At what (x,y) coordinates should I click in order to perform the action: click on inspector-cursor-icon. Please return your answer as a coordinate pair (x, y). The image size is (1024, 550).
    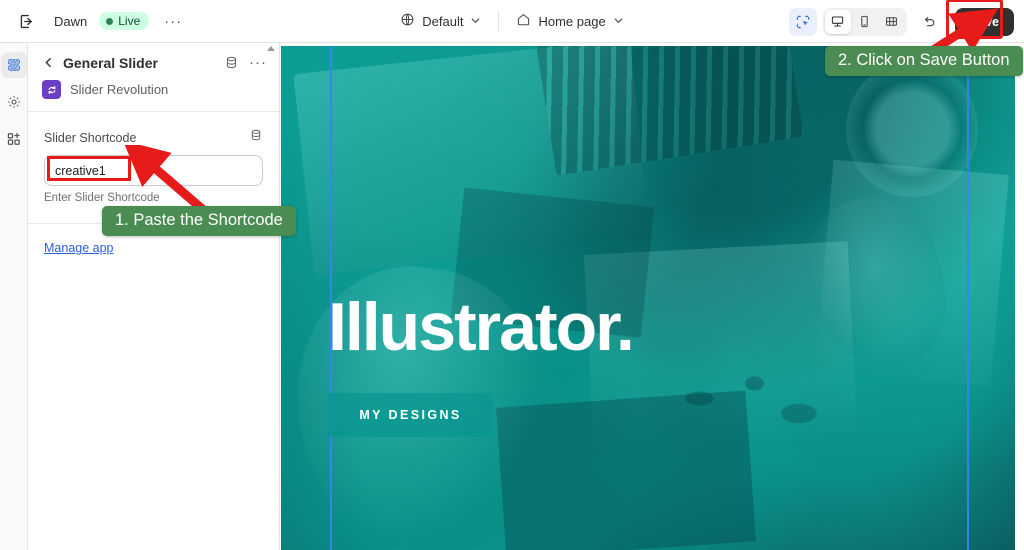
    Looking at the image, I should click on (802, 21).